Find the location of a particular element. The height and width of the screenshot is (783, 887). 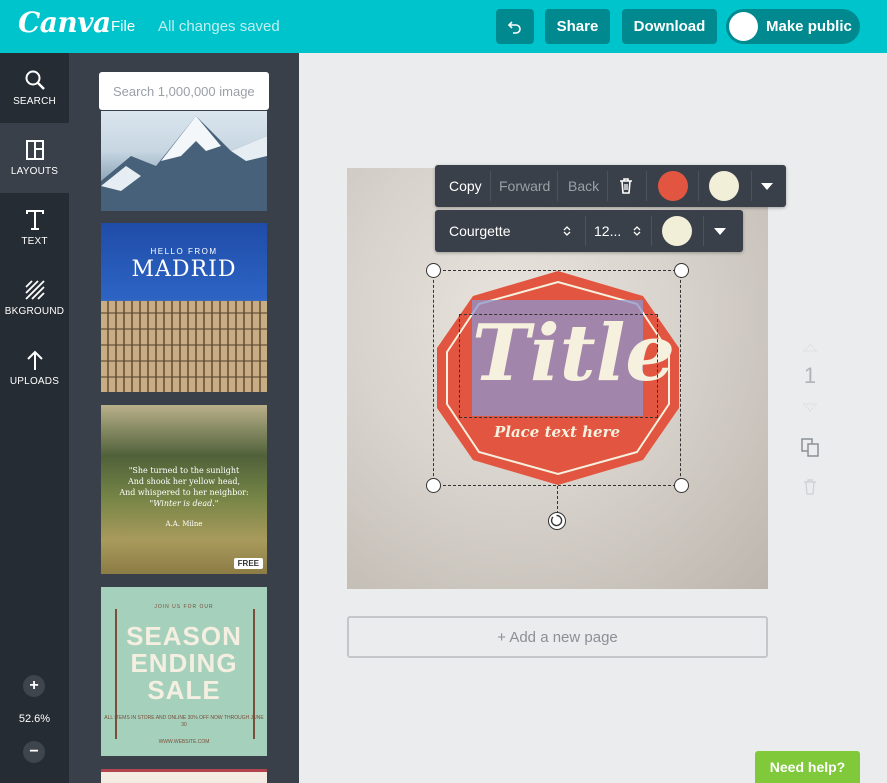

delete-page-icon is located at coordinates (810, 487).